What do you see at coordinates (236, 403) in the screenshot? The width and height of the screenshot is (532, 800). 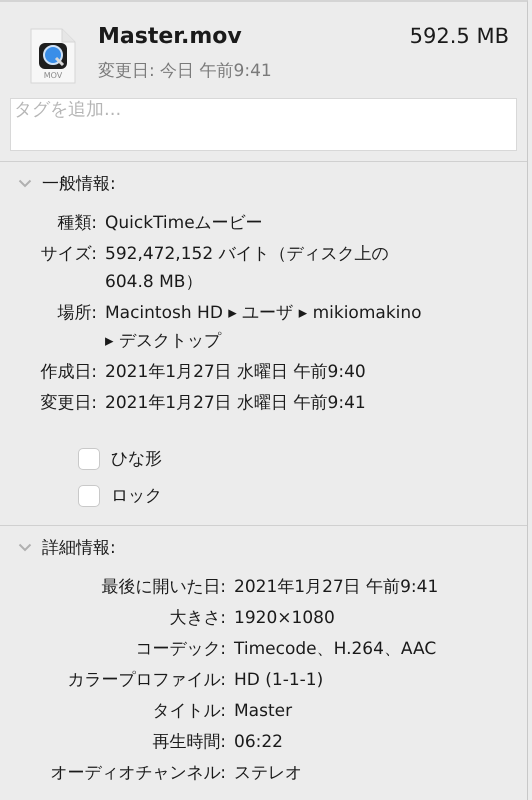 I see `field-value: 2021年1月27日 水曜日 午前9:41` at bounding box center [236, 403].